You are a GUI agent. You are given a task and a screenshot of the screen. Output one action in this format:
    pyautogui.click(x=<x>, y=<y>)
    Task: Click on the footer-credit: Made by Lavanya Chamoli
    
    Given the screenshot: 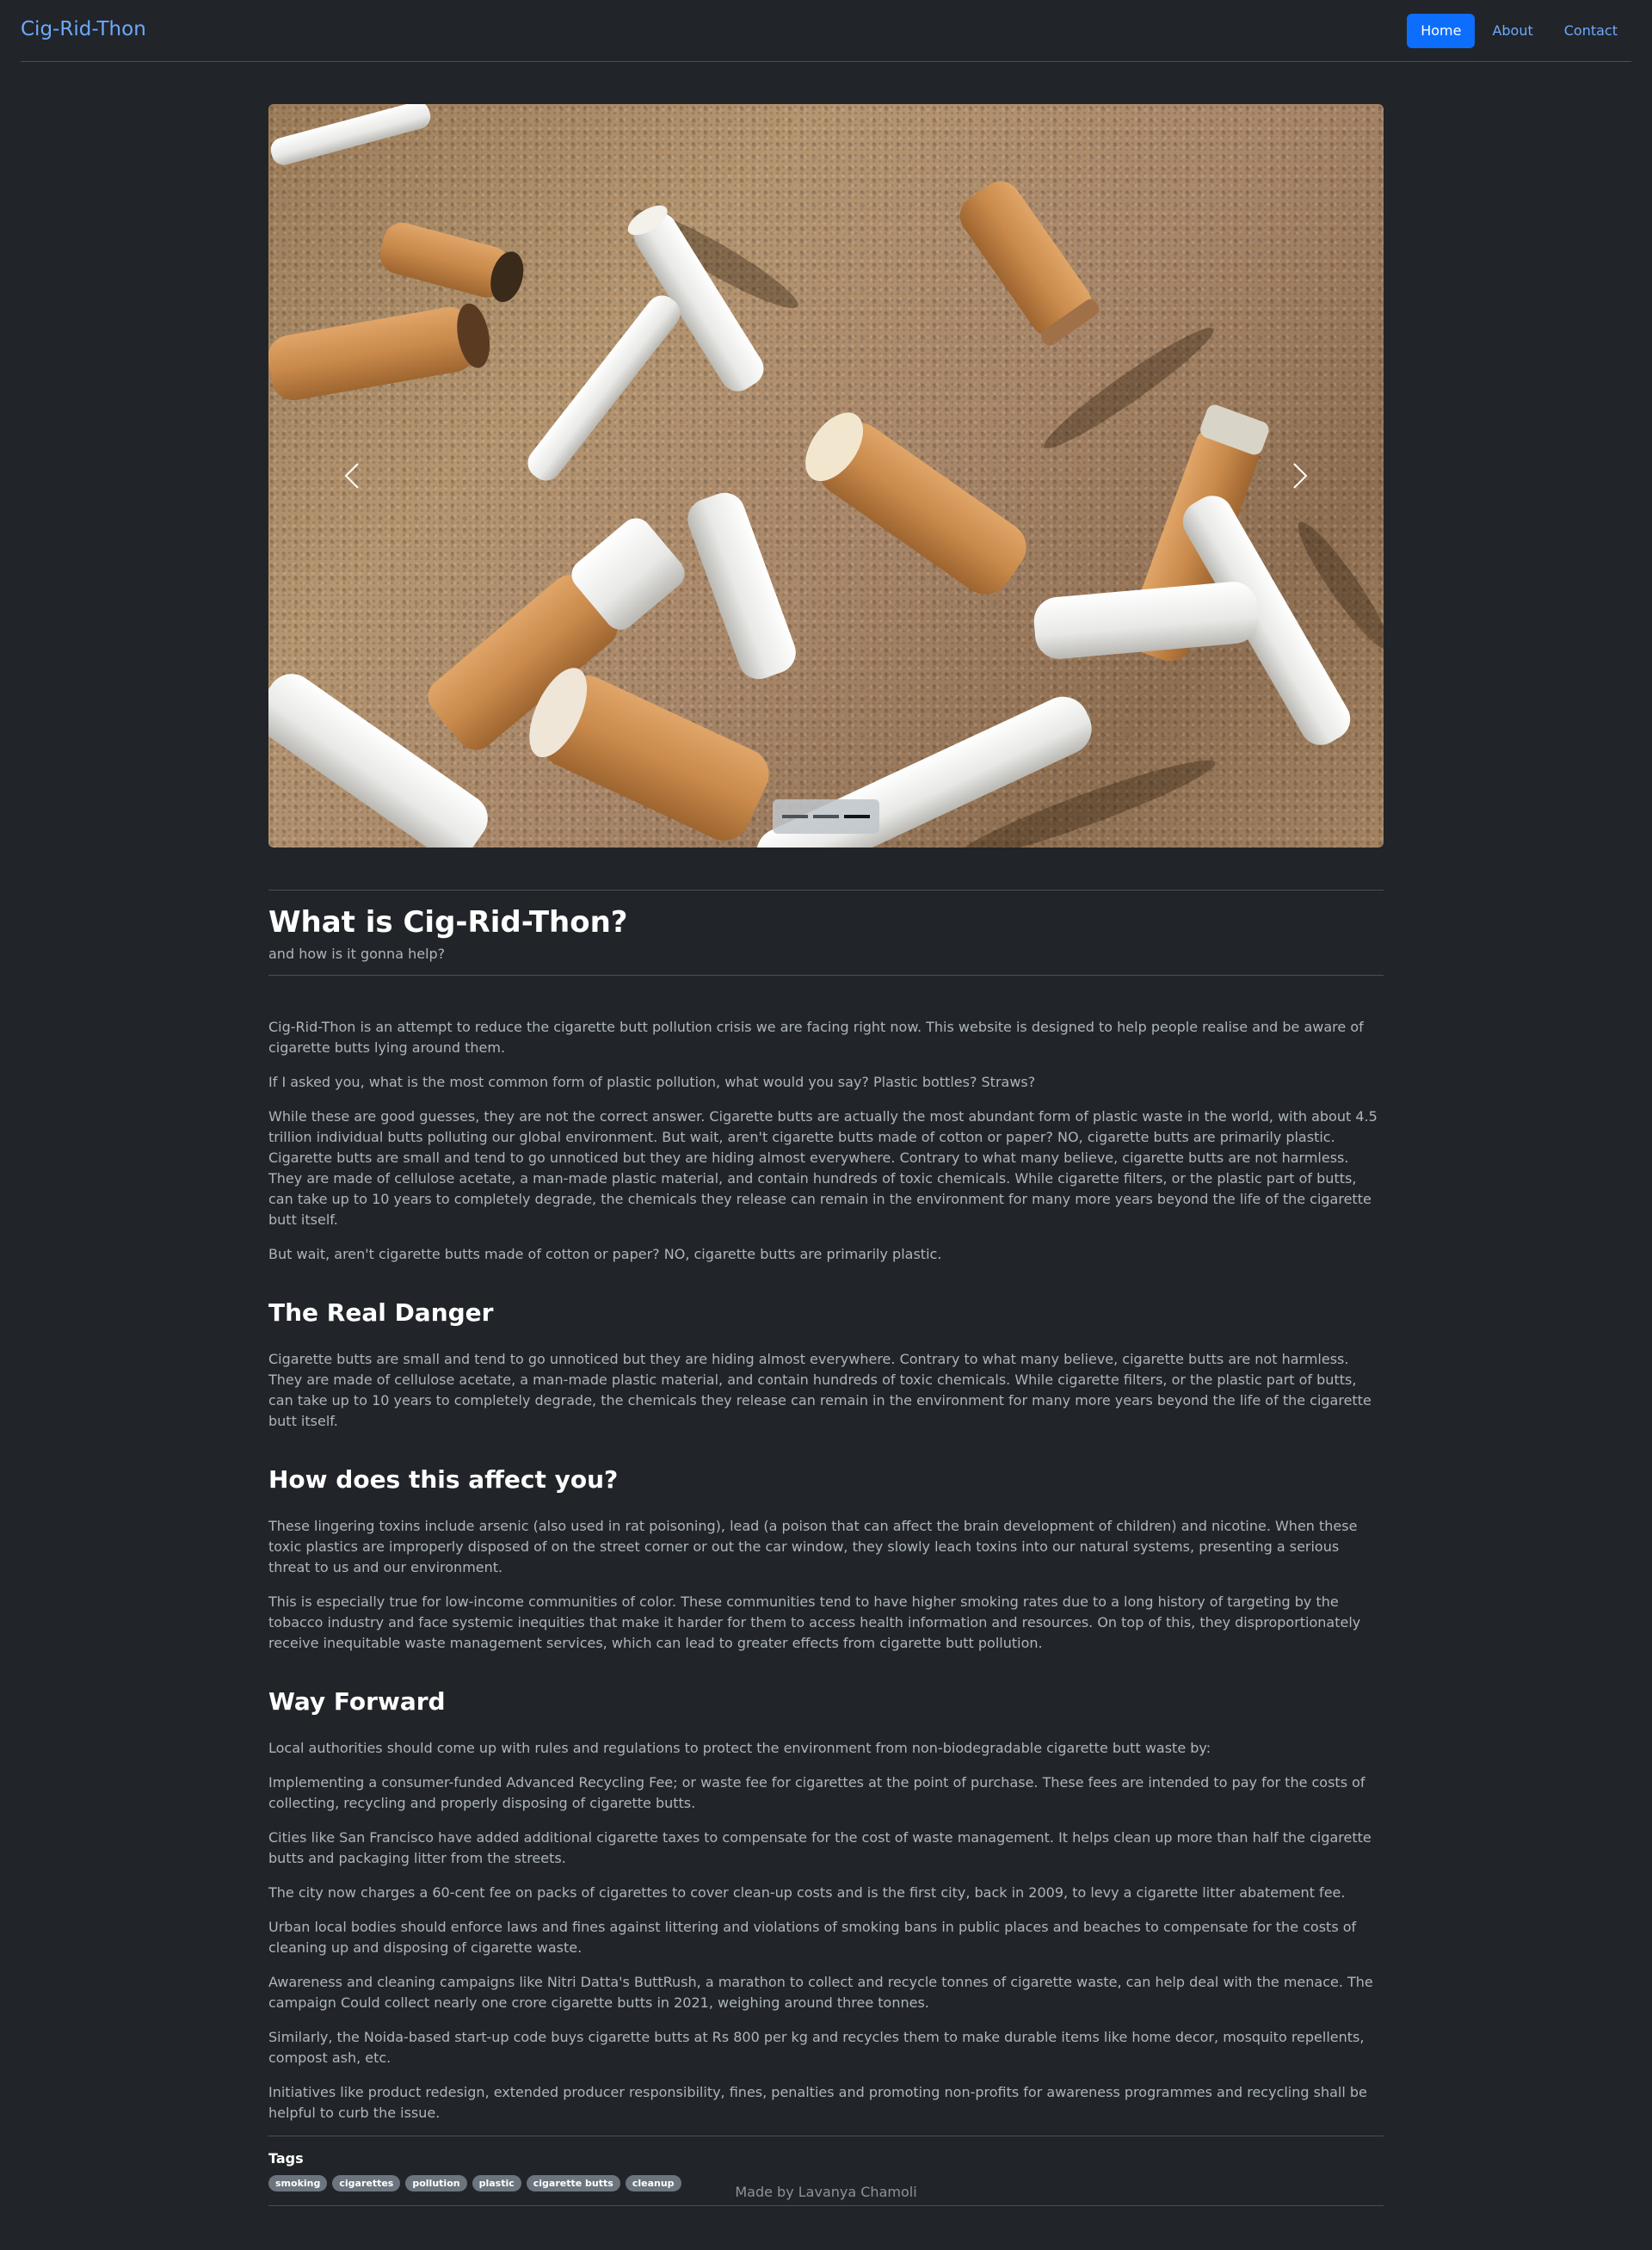 What is the action you would take?
    pyautogui.click(x=826, y=2192)
    